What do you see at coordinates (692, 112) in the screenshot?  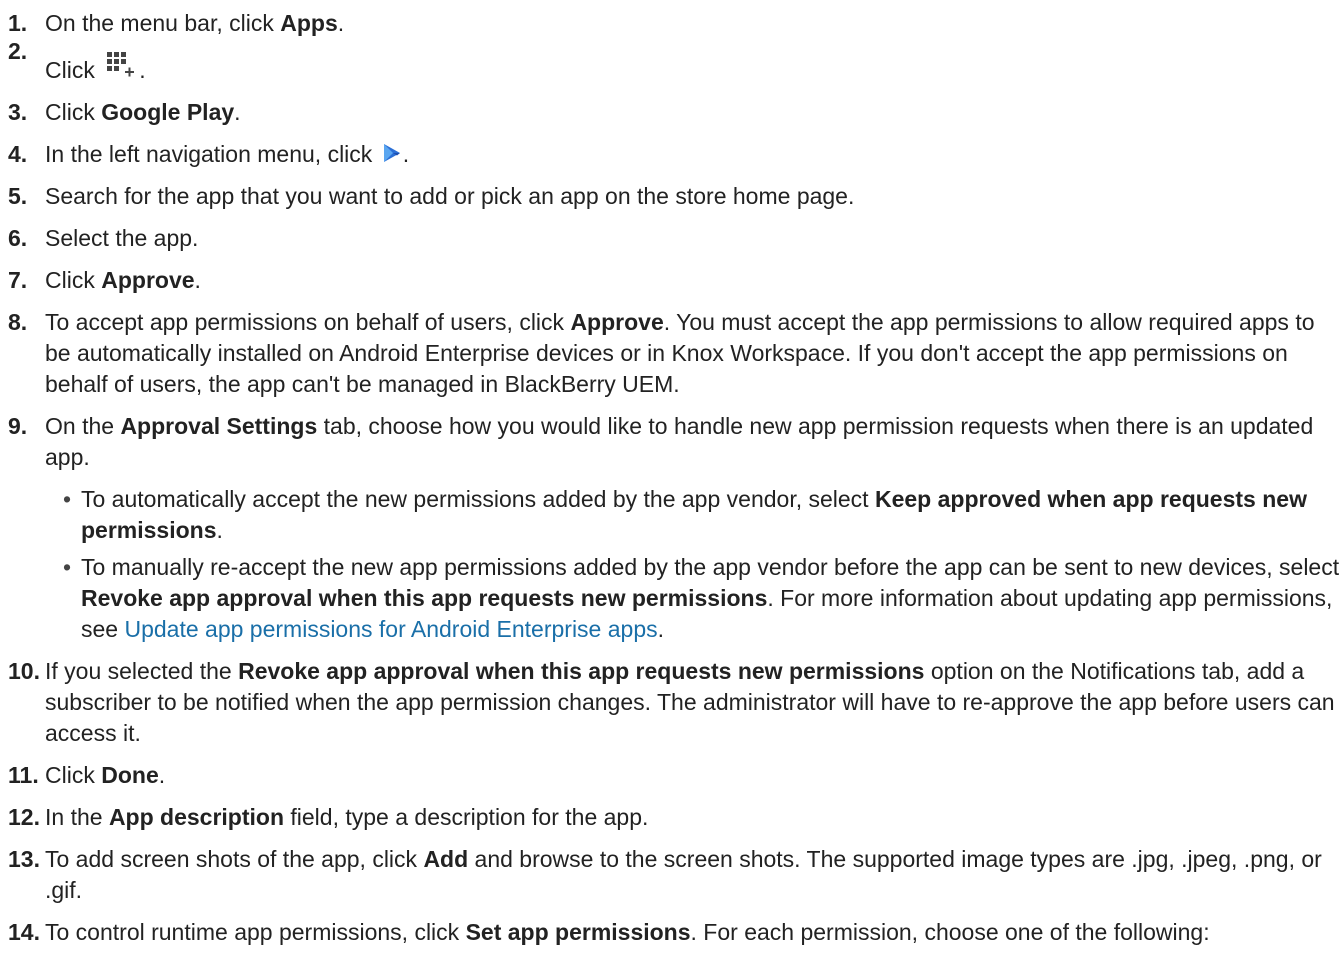 I see `step-body: Click Google Play.` at bounding box center [692, 112].